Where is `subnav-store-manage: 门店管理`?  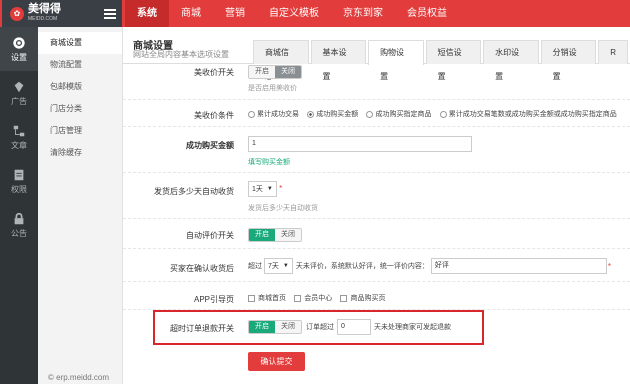
subnav-store-manage: 门店管理 is located at coordinates (80, 131).